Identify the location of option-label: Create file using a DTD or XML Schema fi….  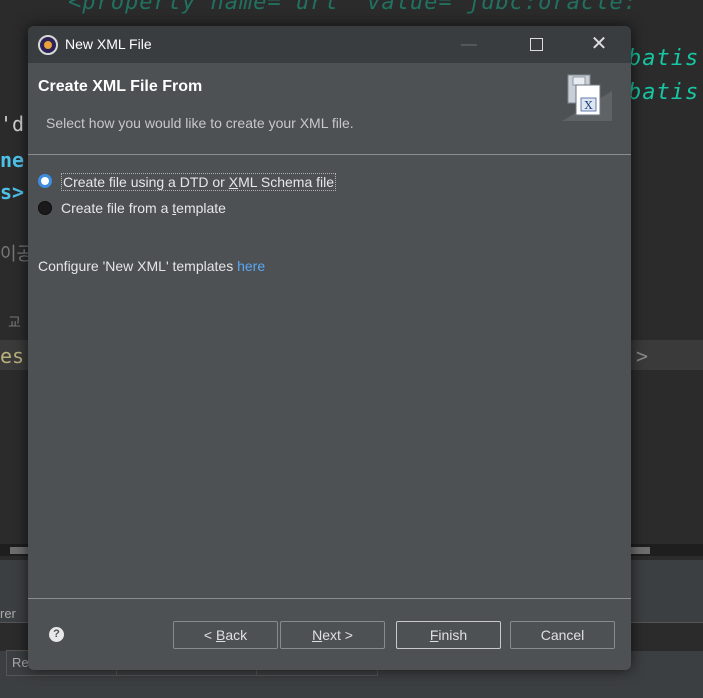
(199, 182).